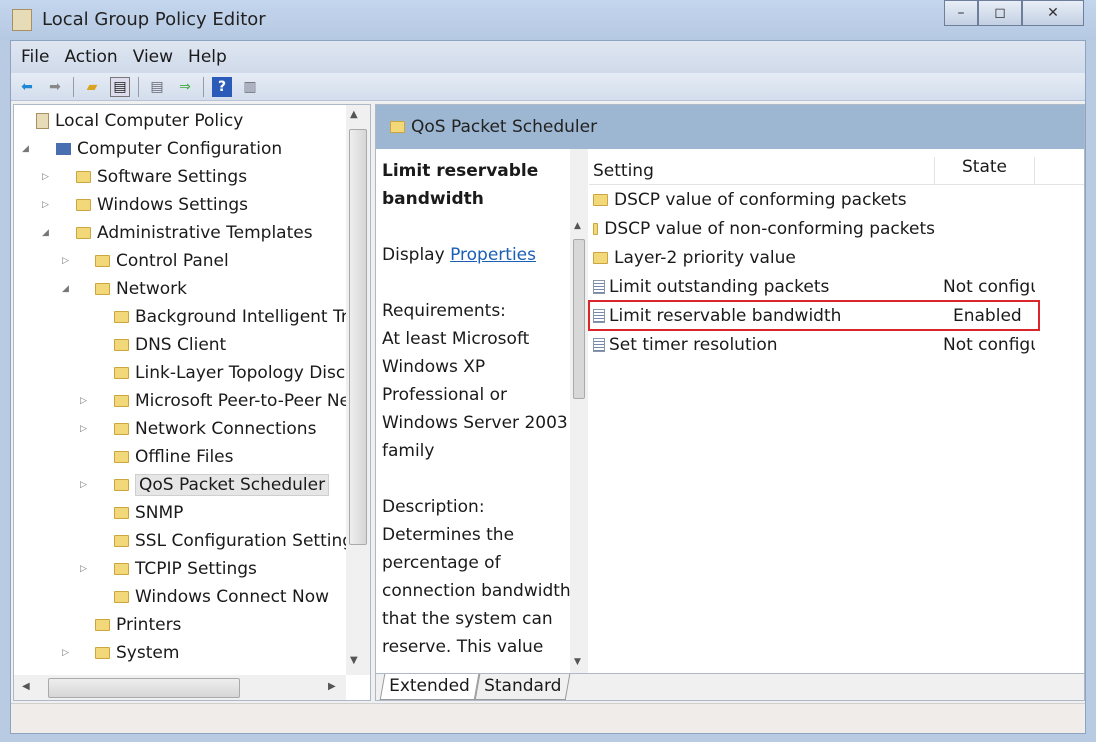 The width and height of the screenshot is (1096, 742). Describe the element at coordinates (120, 86) in the screenshot. I see `show-hide-tree-icon: ▤` at that location.